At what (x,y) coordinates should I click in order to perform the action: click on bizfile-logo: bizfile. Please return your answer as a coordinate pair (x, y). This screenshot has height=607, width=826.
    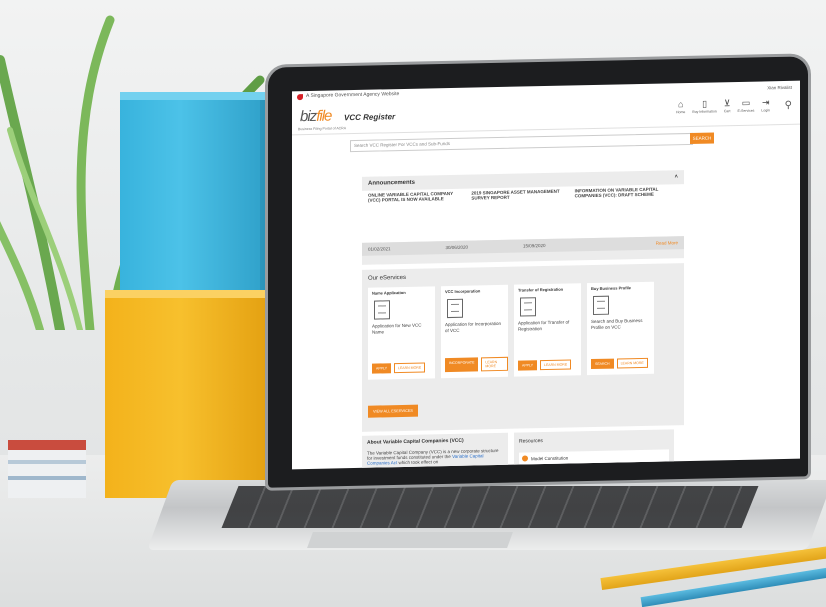
    Looking at the image, I should click on (315, 116).